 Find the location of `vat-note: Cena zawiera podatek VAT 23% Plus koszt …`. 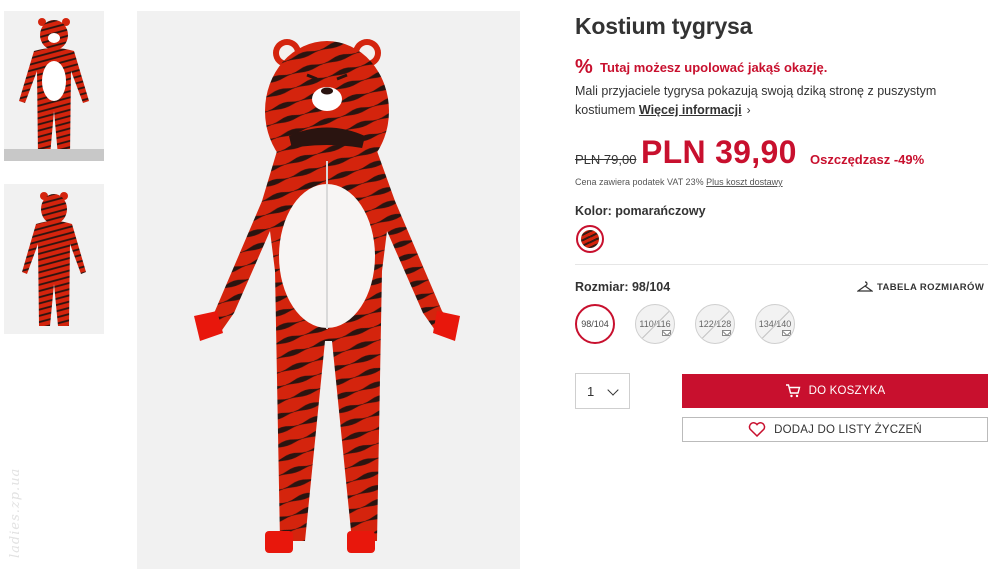

vat-note: Cena zawiera podatek VAT 23% Plus koszt … is located at coordinates (679, 182).